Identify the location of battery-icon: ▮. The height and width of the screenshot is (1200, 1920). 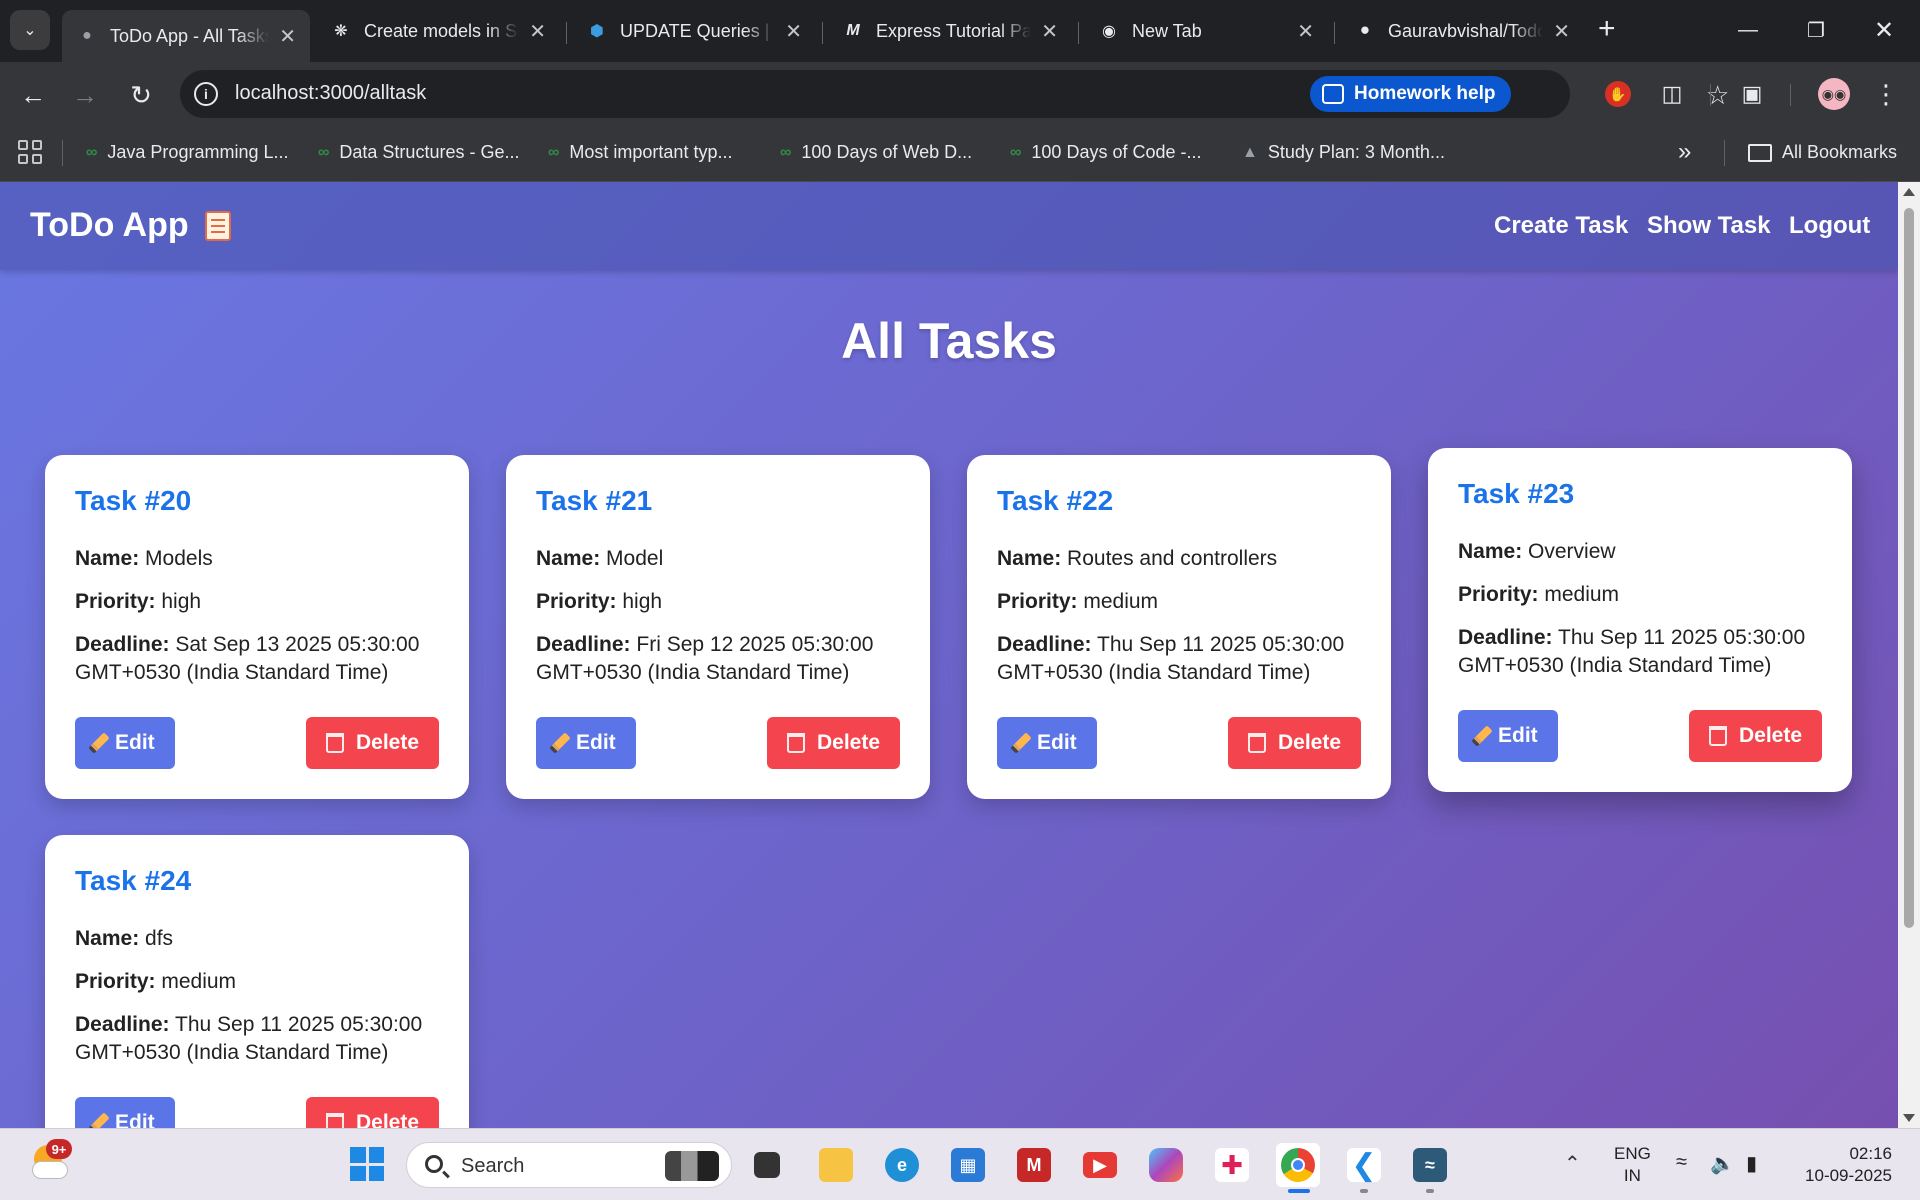
(1751, 1163).